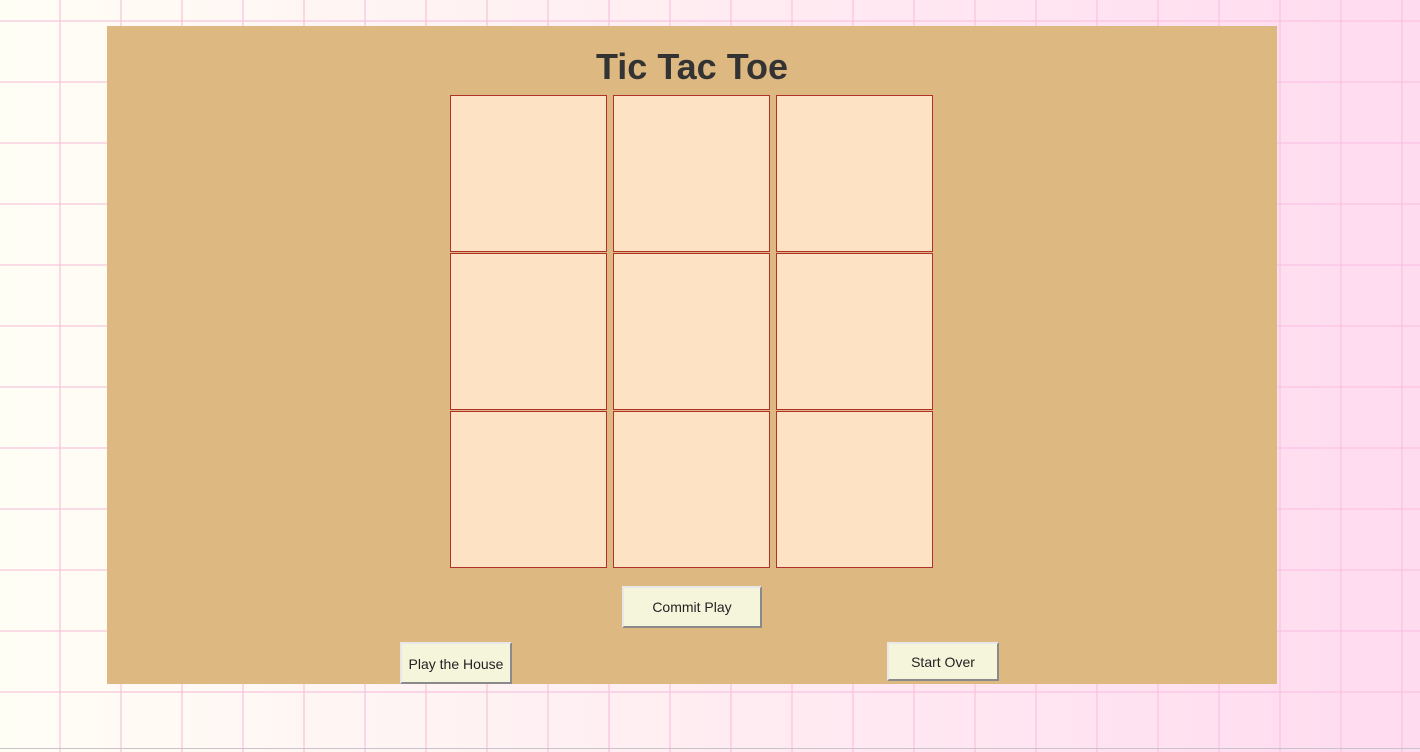 The height and width of the screenshot is (752, 1420). What do you see at coordinates (692, 607) in the screenshot?
I see `commit-play-button: Commit Play` at bounding box center [692, 607].